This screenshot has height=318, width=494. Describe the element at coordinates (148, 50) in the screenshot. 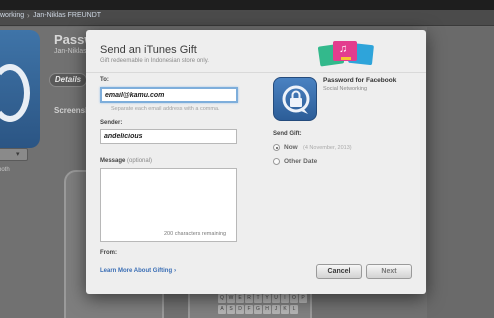

I see `dialog-title: Send an iTunes Gift` at that location.